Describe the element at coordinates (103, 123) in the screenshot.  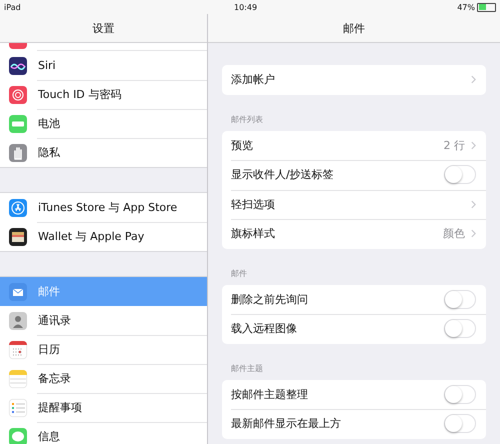
I see `sidebar-item: 电池` at that location.